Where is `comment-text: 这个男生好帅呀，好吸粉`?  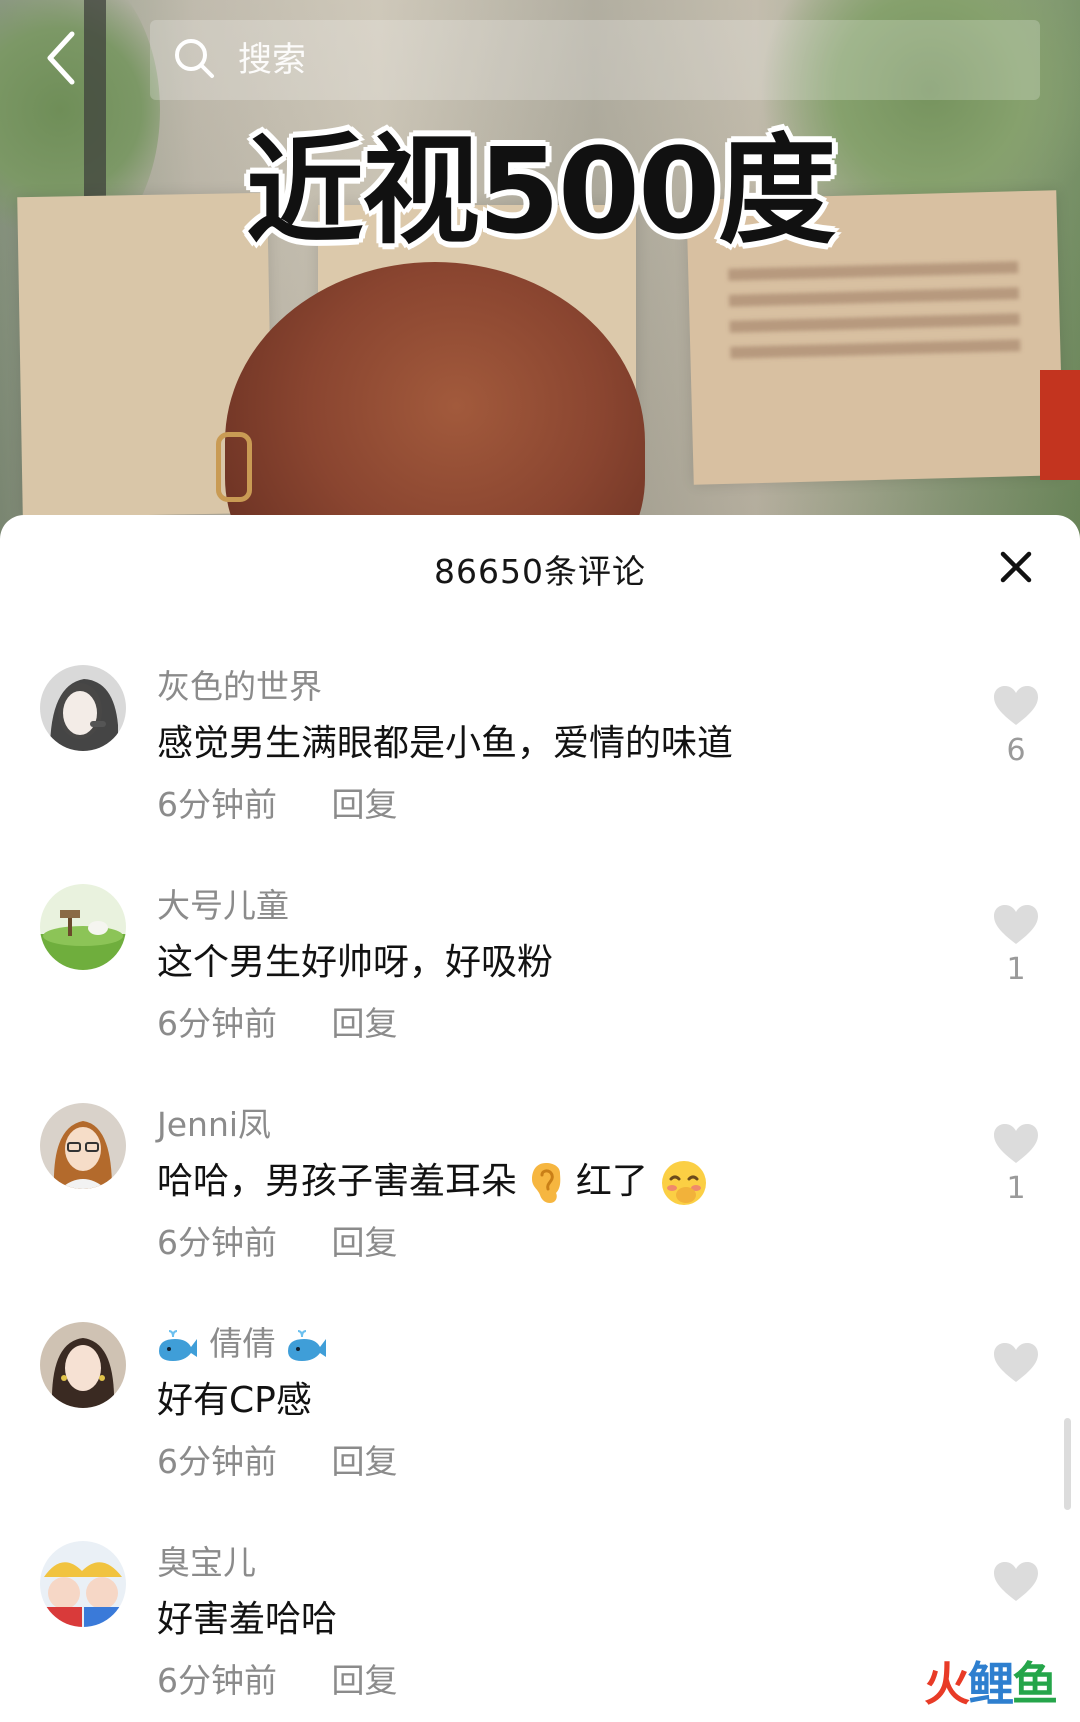
comment-text: 这个男生好帅呀，好吸粉 is located at coordinates (355, 962).